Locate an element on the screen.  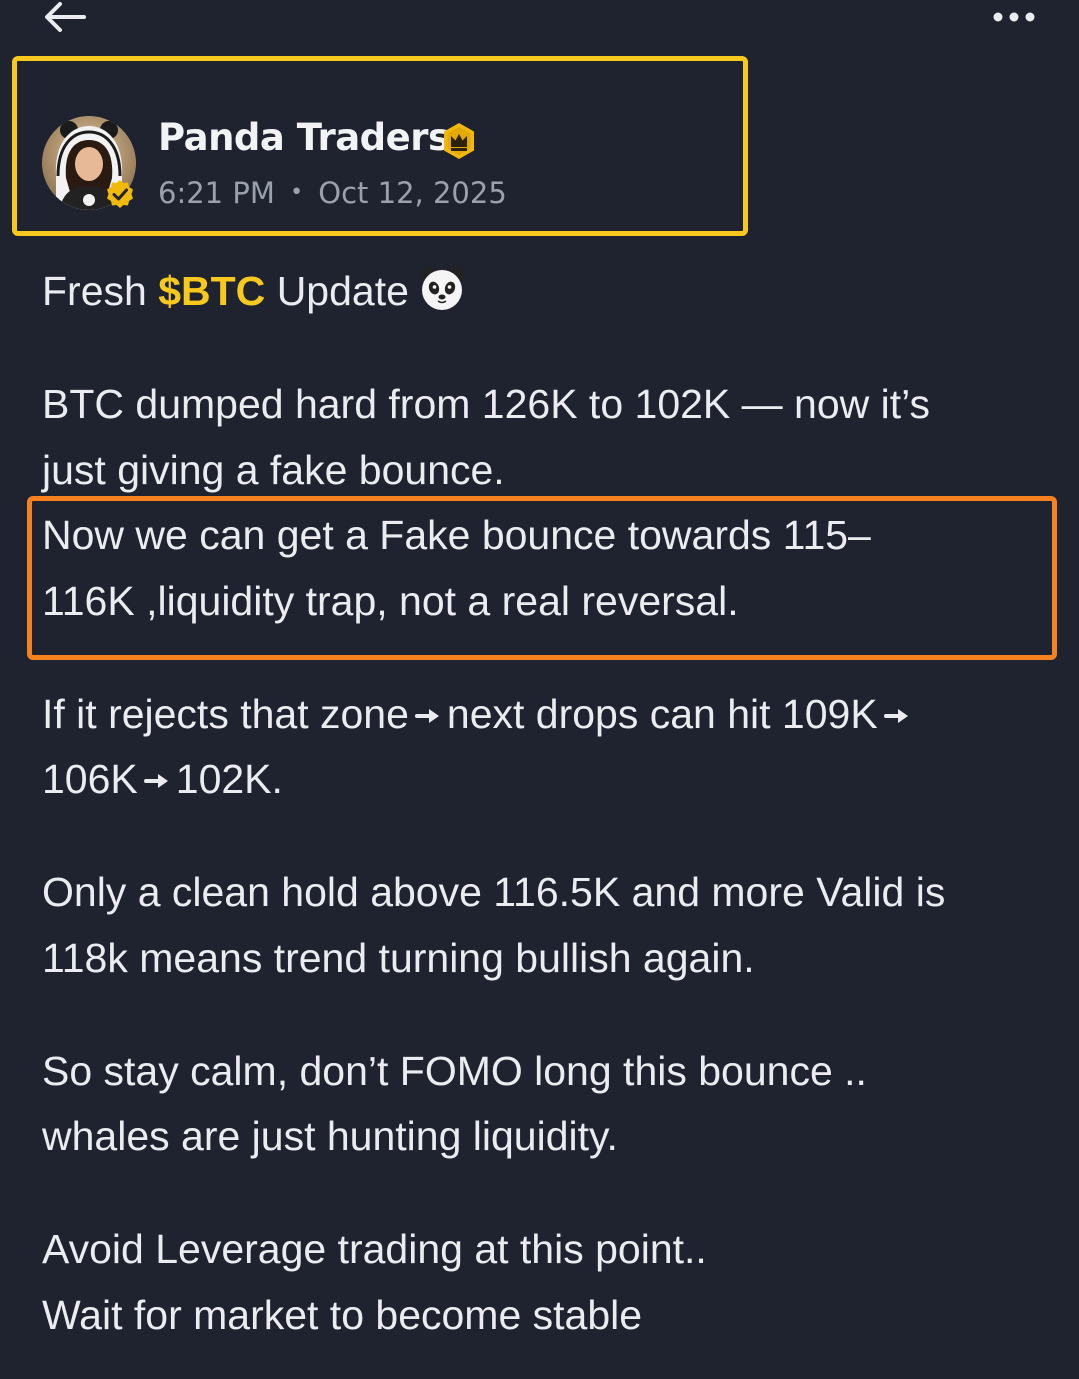
line-segment: next drops can hit 109K is located at coordinates (662, 714).